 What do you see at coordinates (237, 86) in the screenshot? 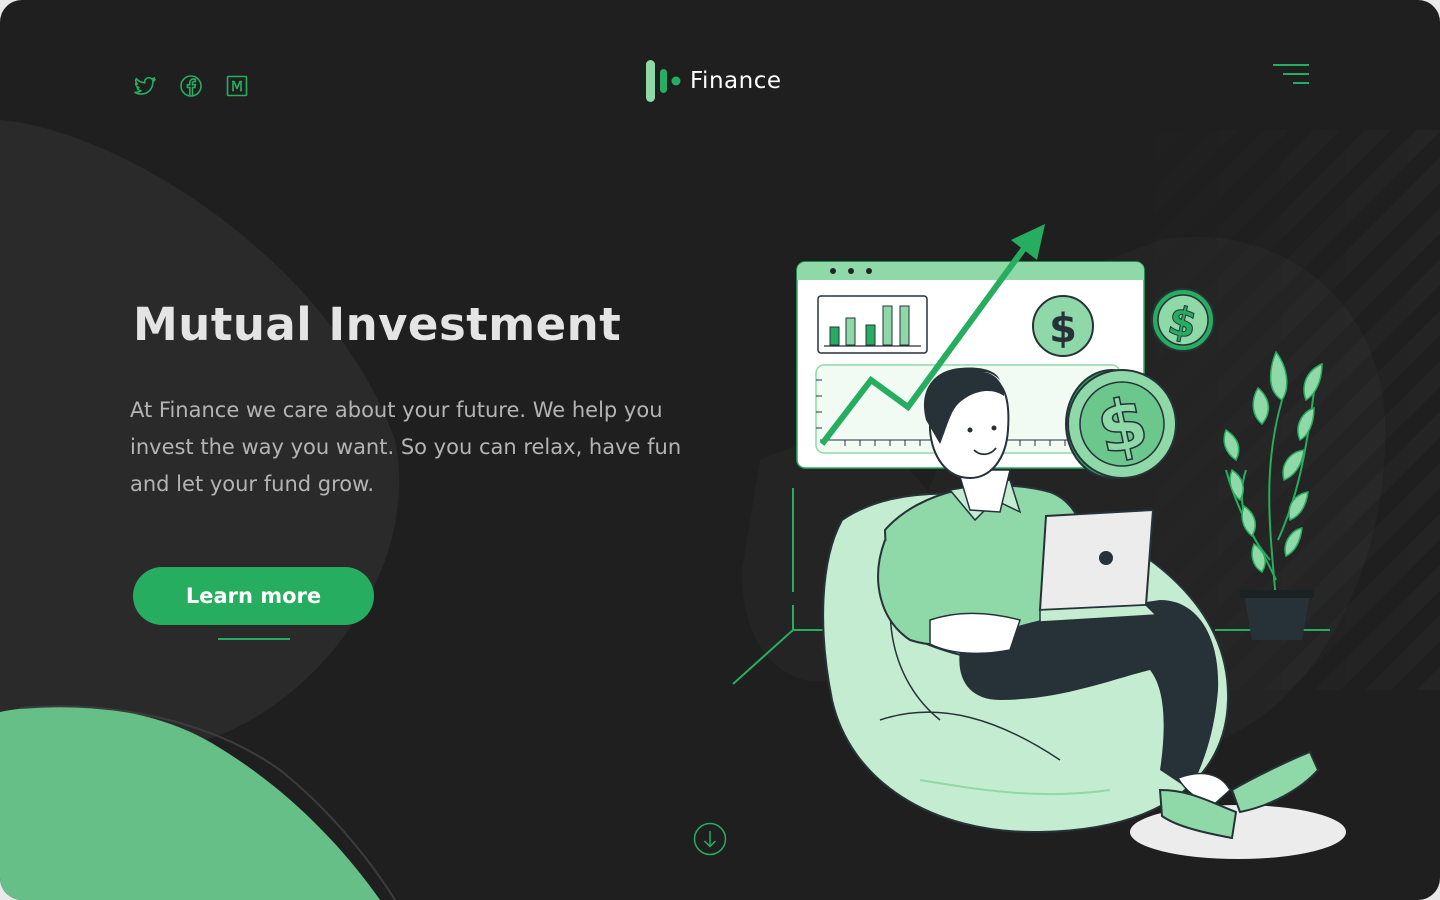
I see `medium-icon` at bounding box center [237, 86].